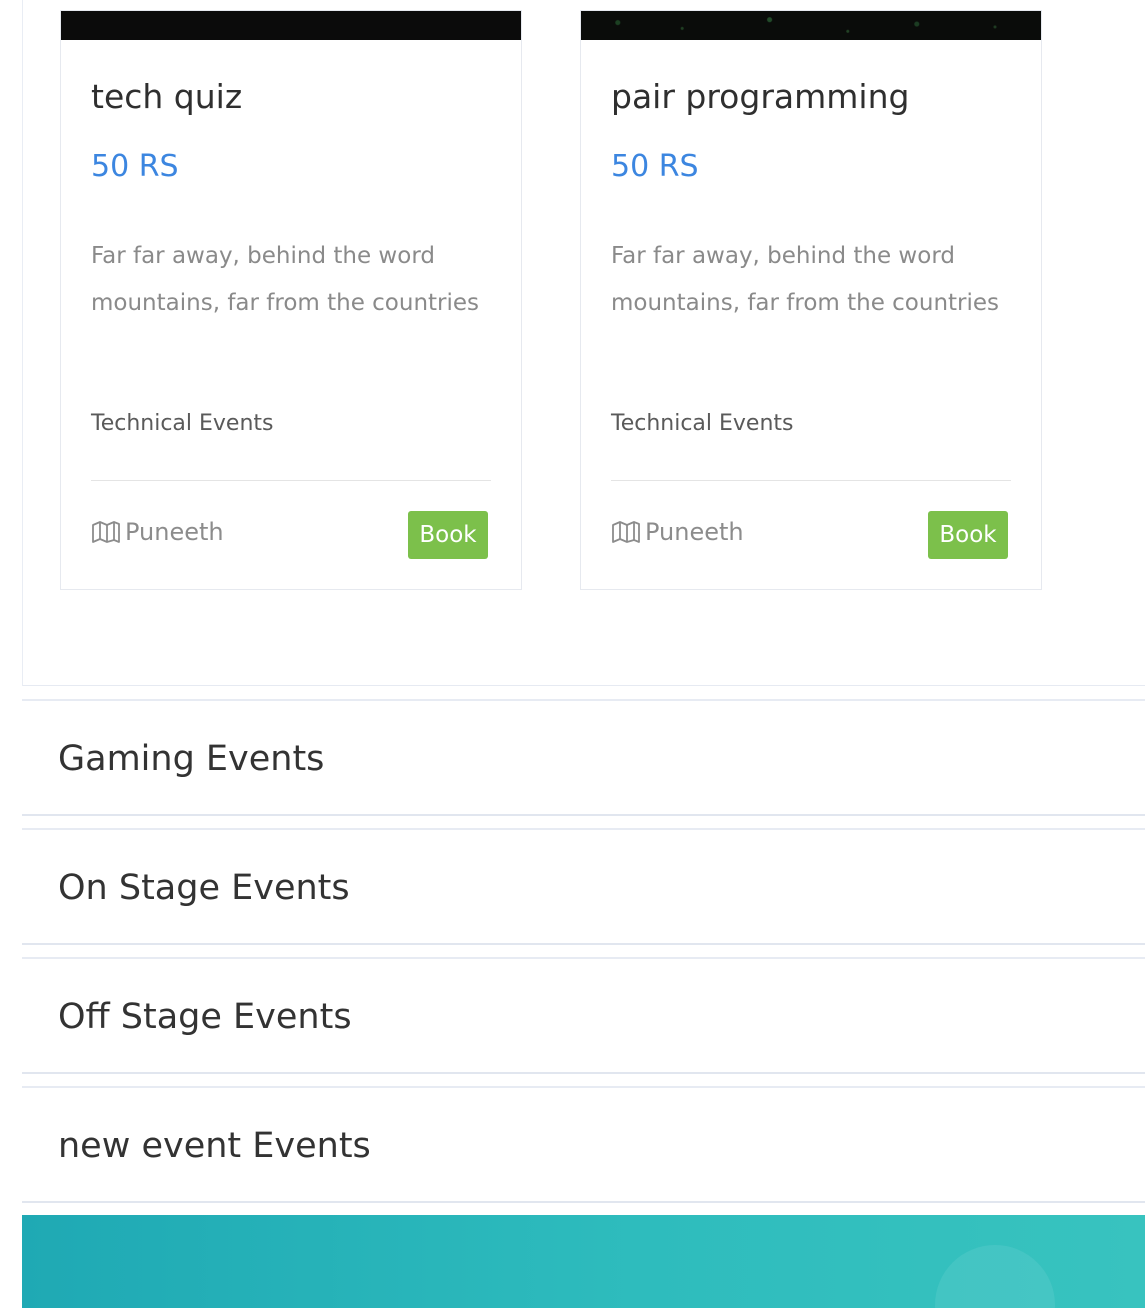  Describe the element at coordinates (583, 1144) in the screenshot. I see `category-new-event-events: new event Events` at that location.